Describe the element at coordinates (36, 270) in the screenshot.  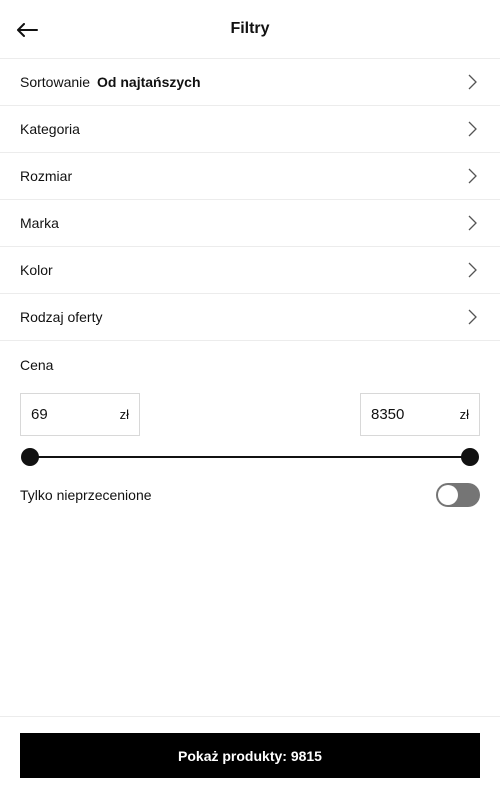
I see `filter-label: Kolor` at that location.